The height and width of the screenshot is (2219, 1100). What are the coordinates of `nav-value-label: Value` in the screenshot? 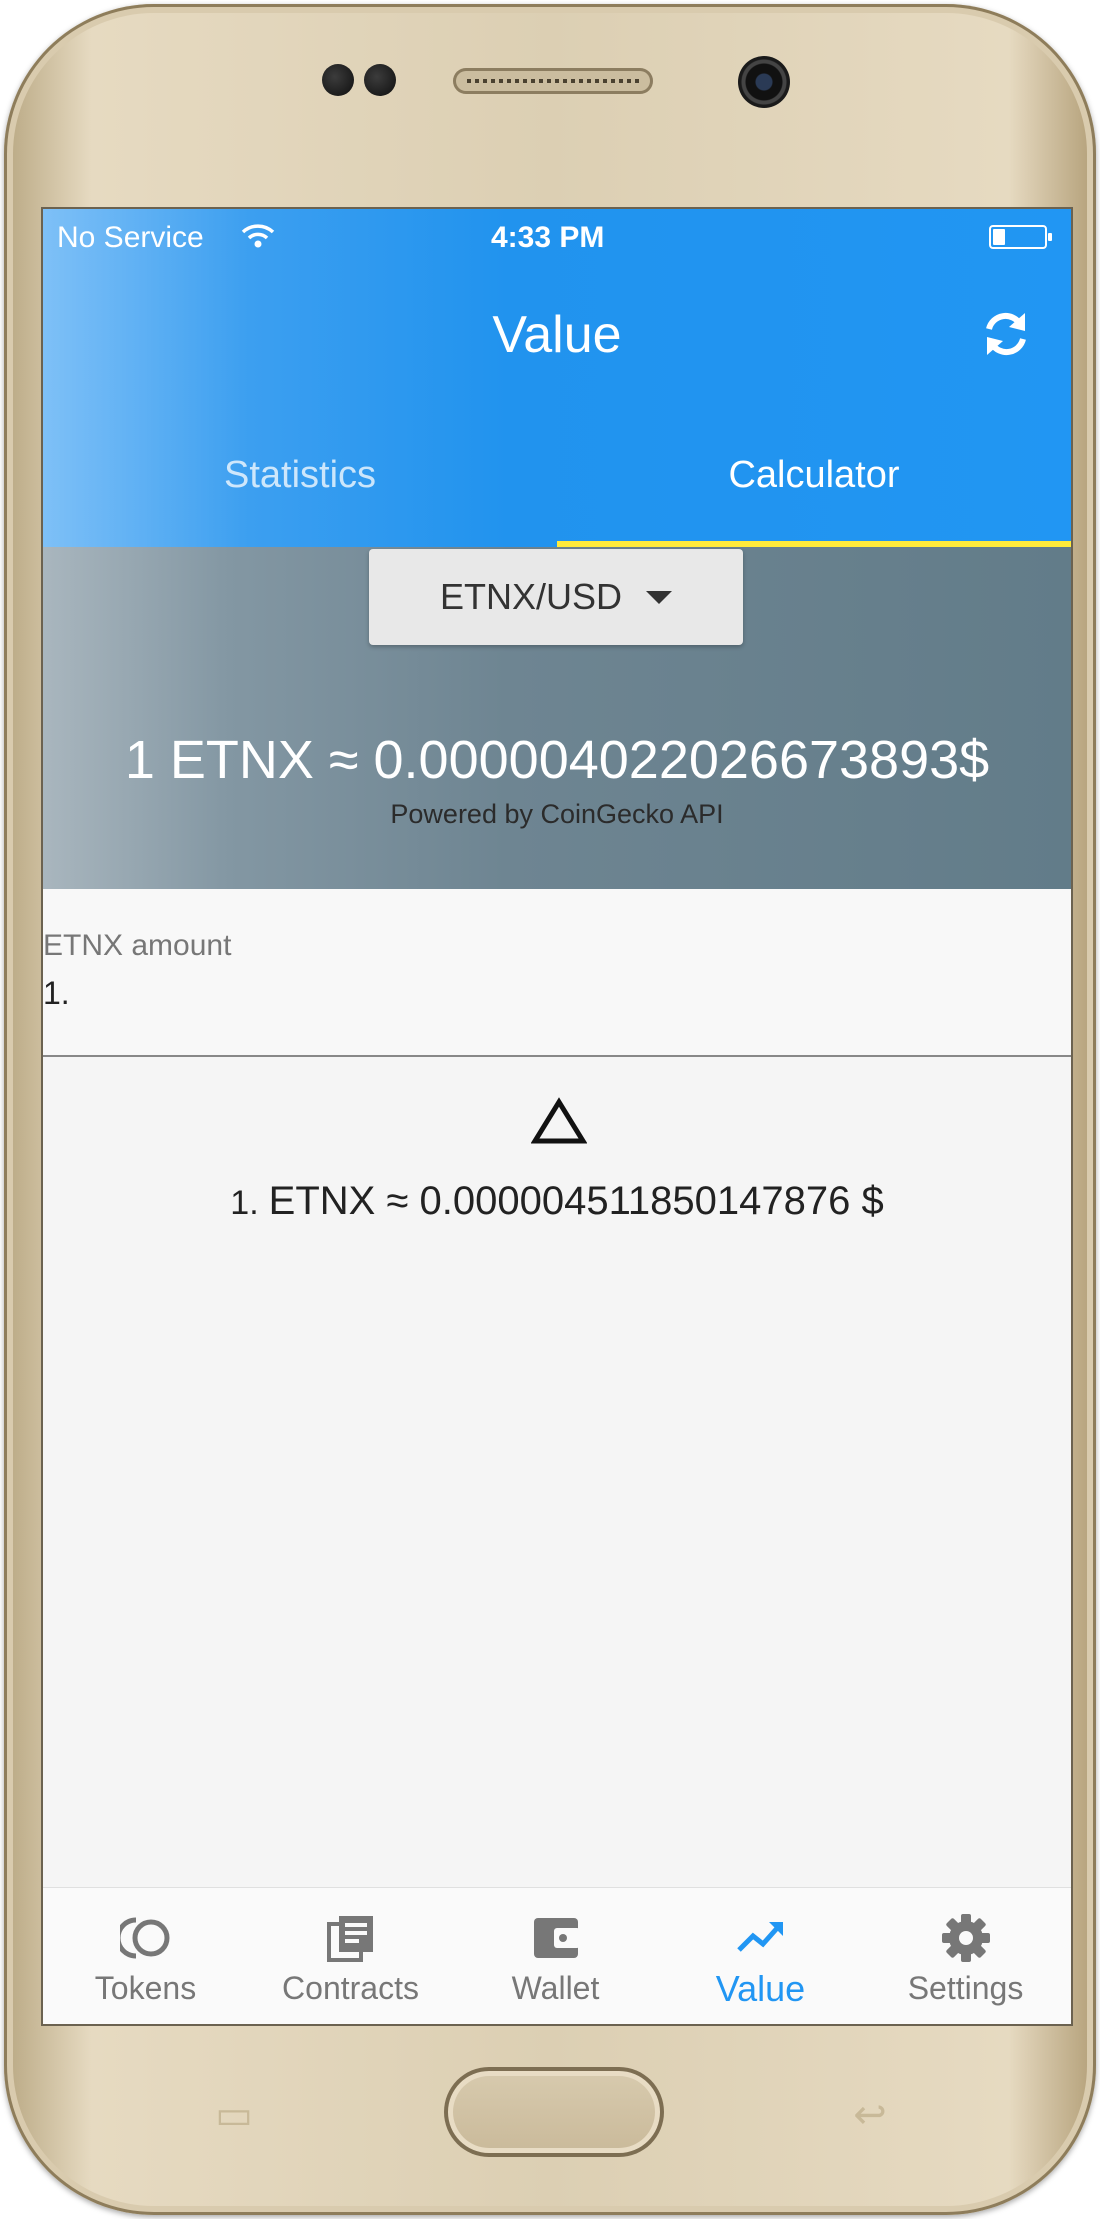 It's located at (760, 1988).